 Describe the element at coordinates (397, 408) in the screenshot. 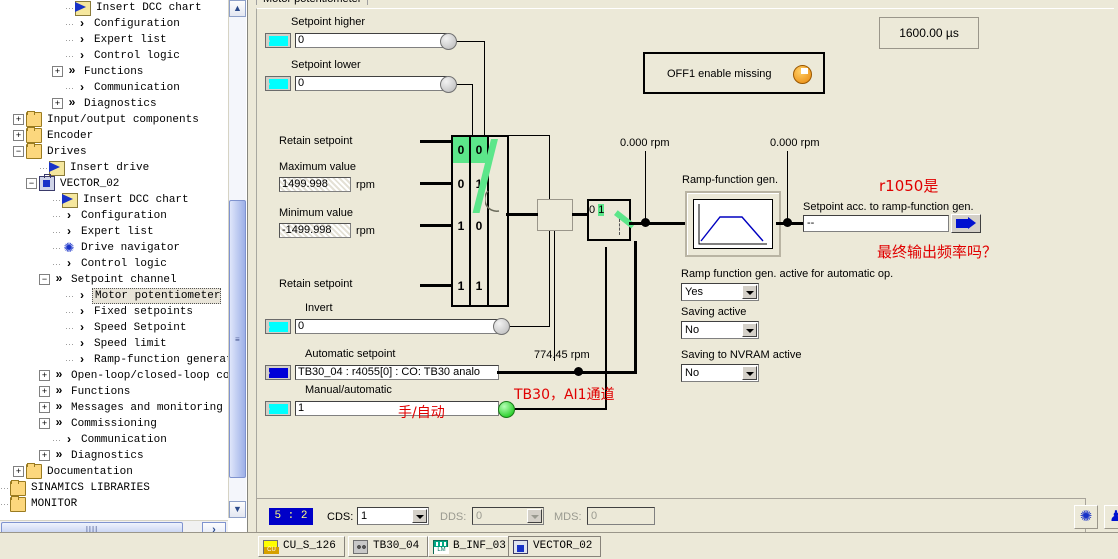

I see `manual-automatic-input: 1` at that location.